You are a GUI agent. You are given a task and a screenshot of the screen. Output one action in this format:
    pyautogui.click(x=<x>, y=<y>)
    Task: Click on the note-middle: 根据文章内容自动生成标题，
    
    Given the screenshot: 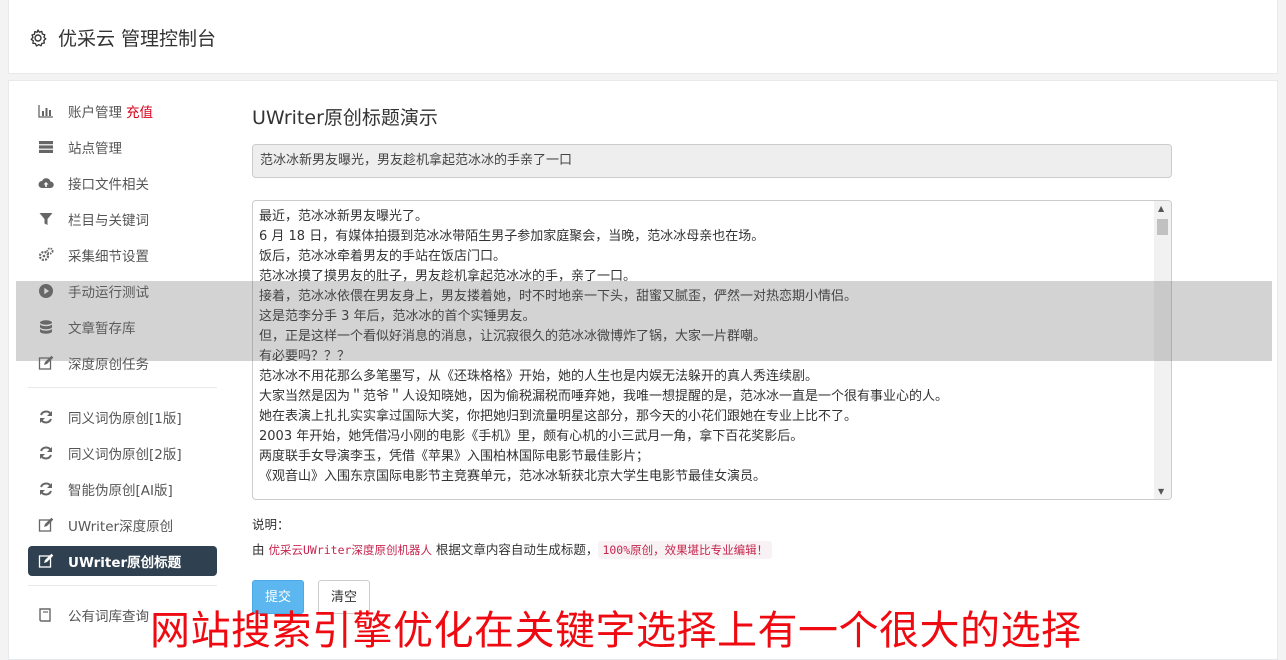 What is the action you would take?
    pyautogui.click(x=515, y=549)
    